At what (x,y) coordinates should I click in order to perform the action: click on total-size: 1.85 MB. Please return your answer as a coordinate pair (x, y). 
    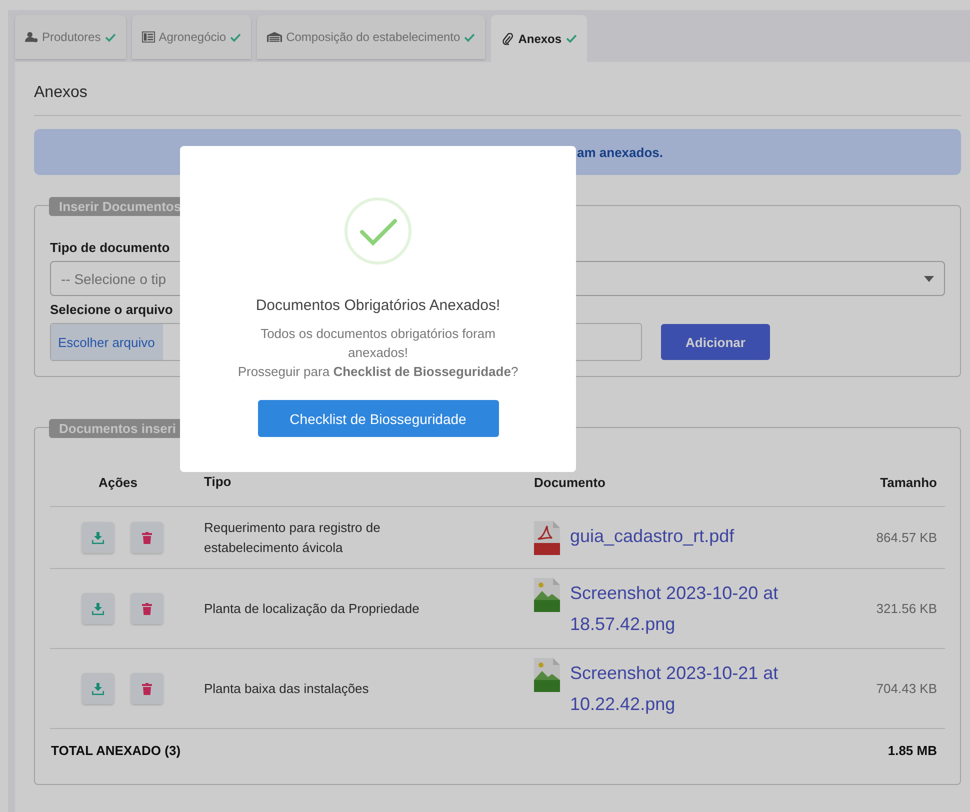
    Looking at the image, I should click on (912, 750).